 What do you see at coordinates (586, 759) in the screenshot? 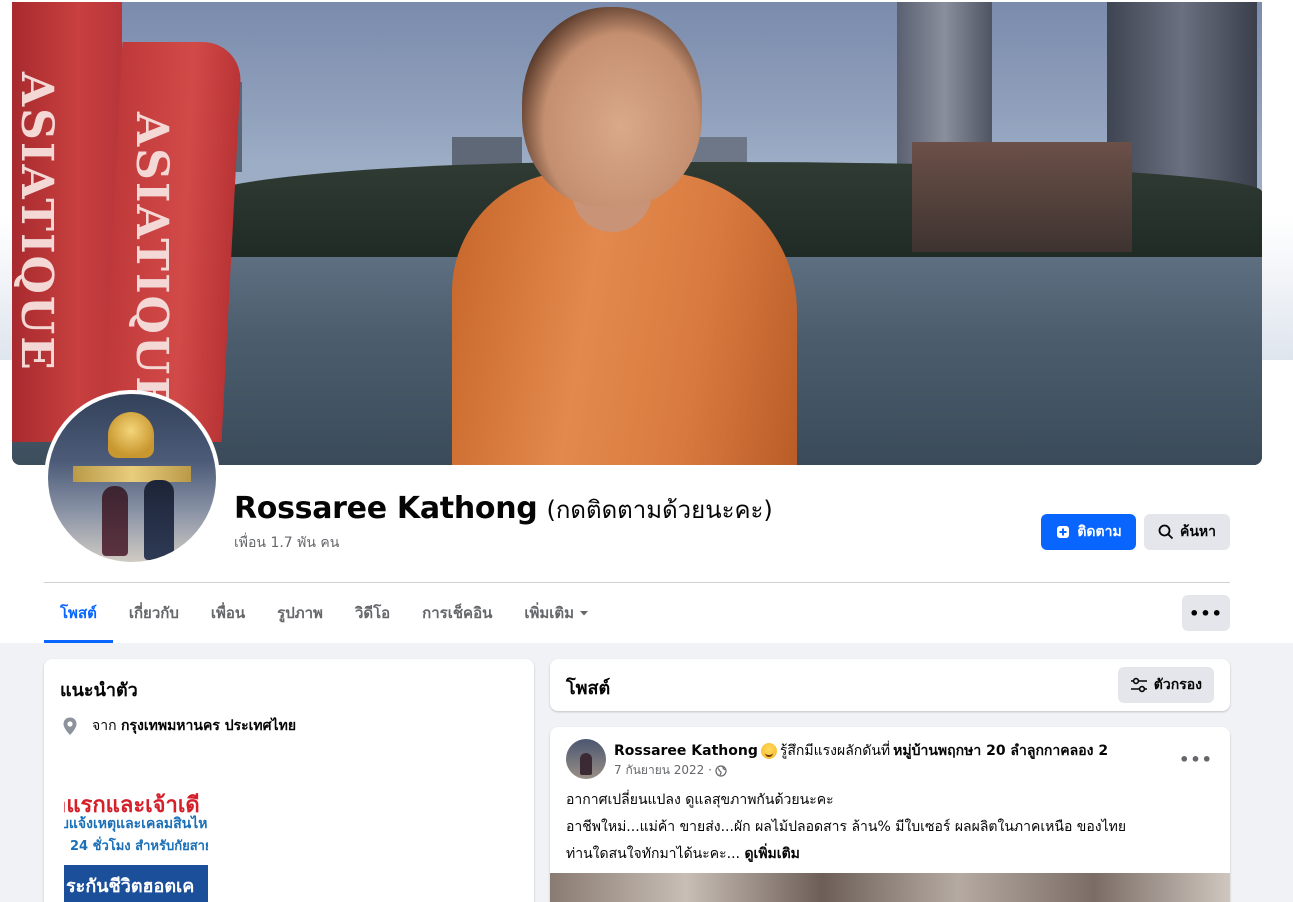
I see `post-author-avatar` at bounding box center [586, 759].